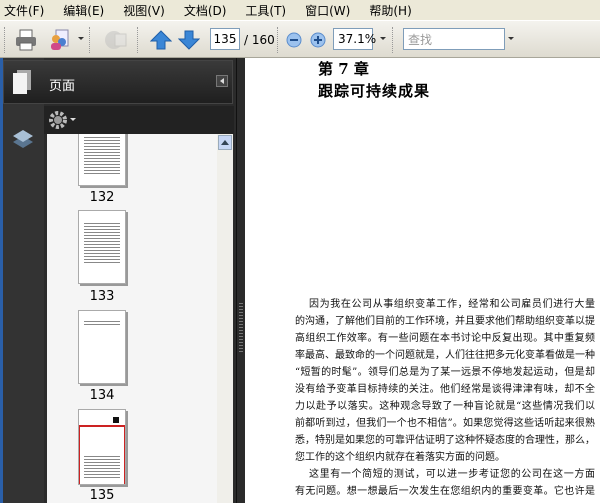  I want to click on zoom-in-icon, so click(318, 39).